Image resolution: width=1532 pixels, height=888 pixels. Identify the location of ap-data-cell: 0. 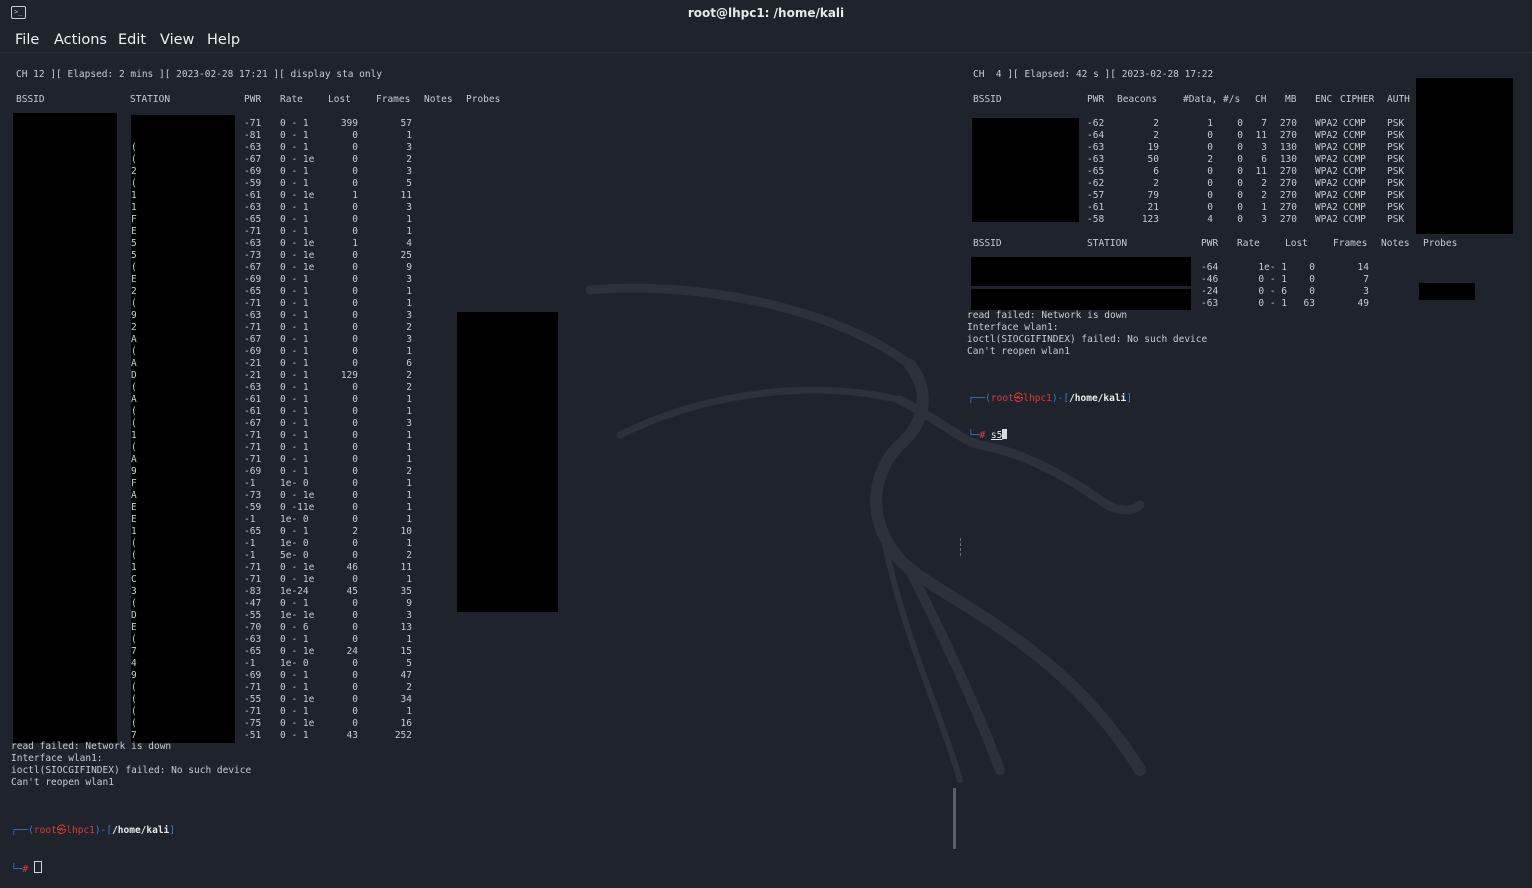
(1210, 171).